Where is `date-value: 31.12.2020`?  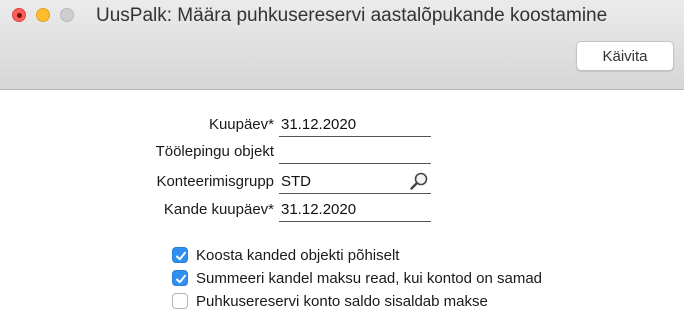 date-value: 31.12.2020 is located at coordinates (319, 124).